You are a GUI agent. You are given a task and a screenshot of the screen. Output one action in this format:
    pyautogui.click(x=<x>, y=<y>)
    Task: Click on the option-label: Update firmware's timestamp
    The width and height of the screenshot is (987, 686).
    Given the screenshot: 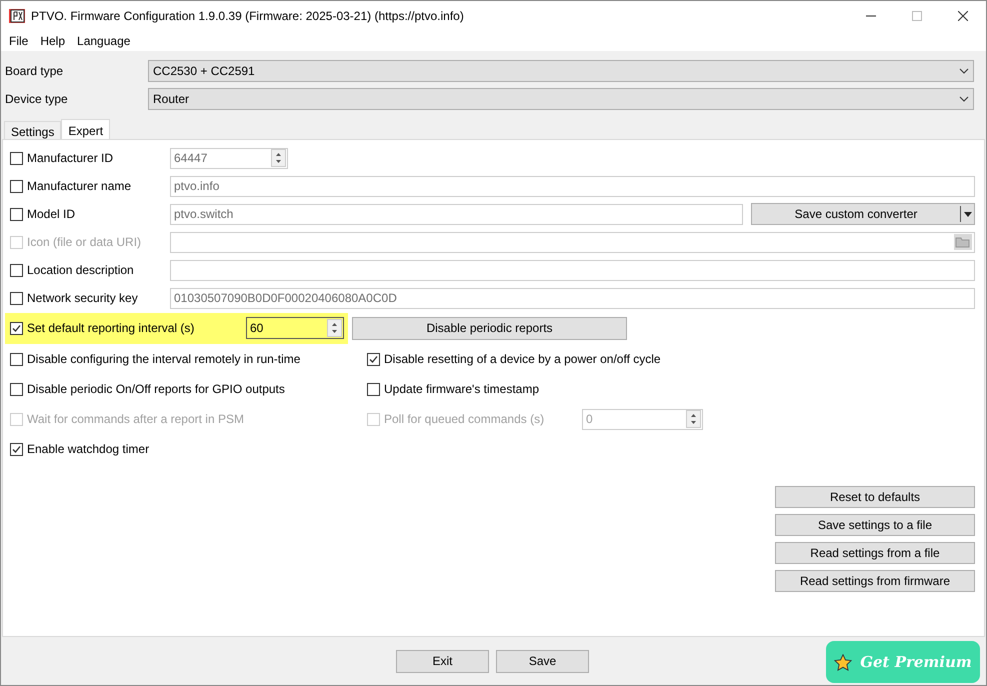 What is the action you would take?
    pyautogui.click(x=462, y=389)
    